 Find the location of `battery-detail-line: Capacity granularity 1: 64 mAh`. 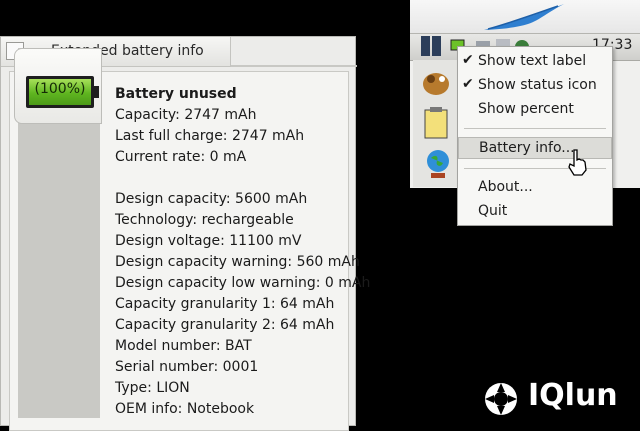

battery-detail-line: Capacity granularity 1: 64 mAh is located at coordinates (225, 304).